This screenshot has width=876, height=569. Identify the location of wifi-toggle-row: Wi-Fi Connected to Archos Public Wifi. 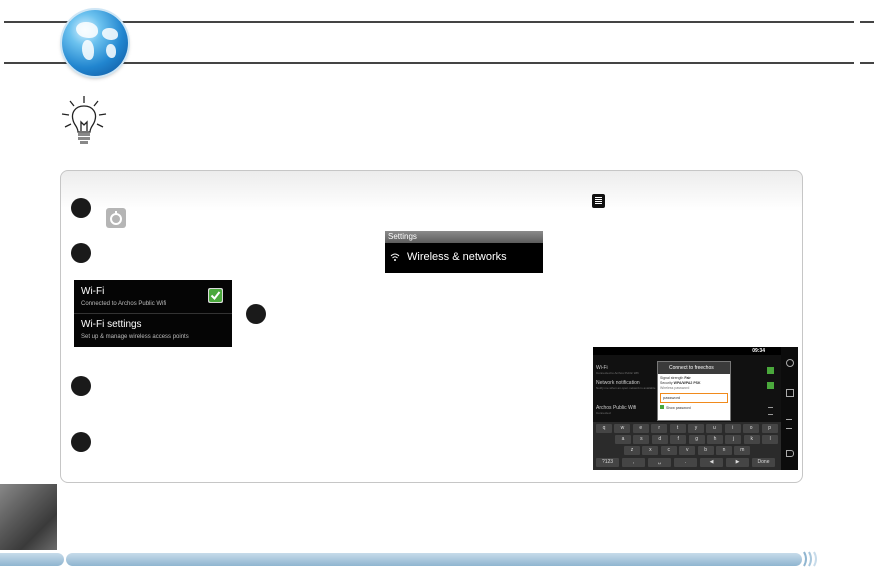
(153, 297).